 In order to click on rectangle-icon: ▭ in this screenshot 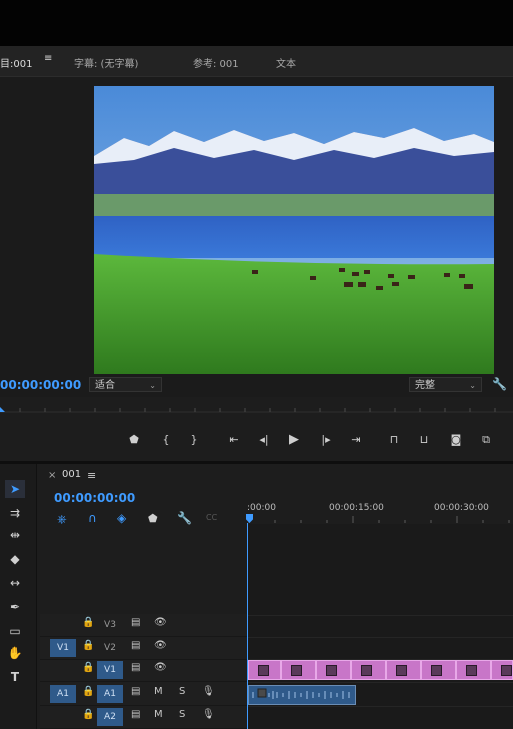, I will do `click(15, 631)`.